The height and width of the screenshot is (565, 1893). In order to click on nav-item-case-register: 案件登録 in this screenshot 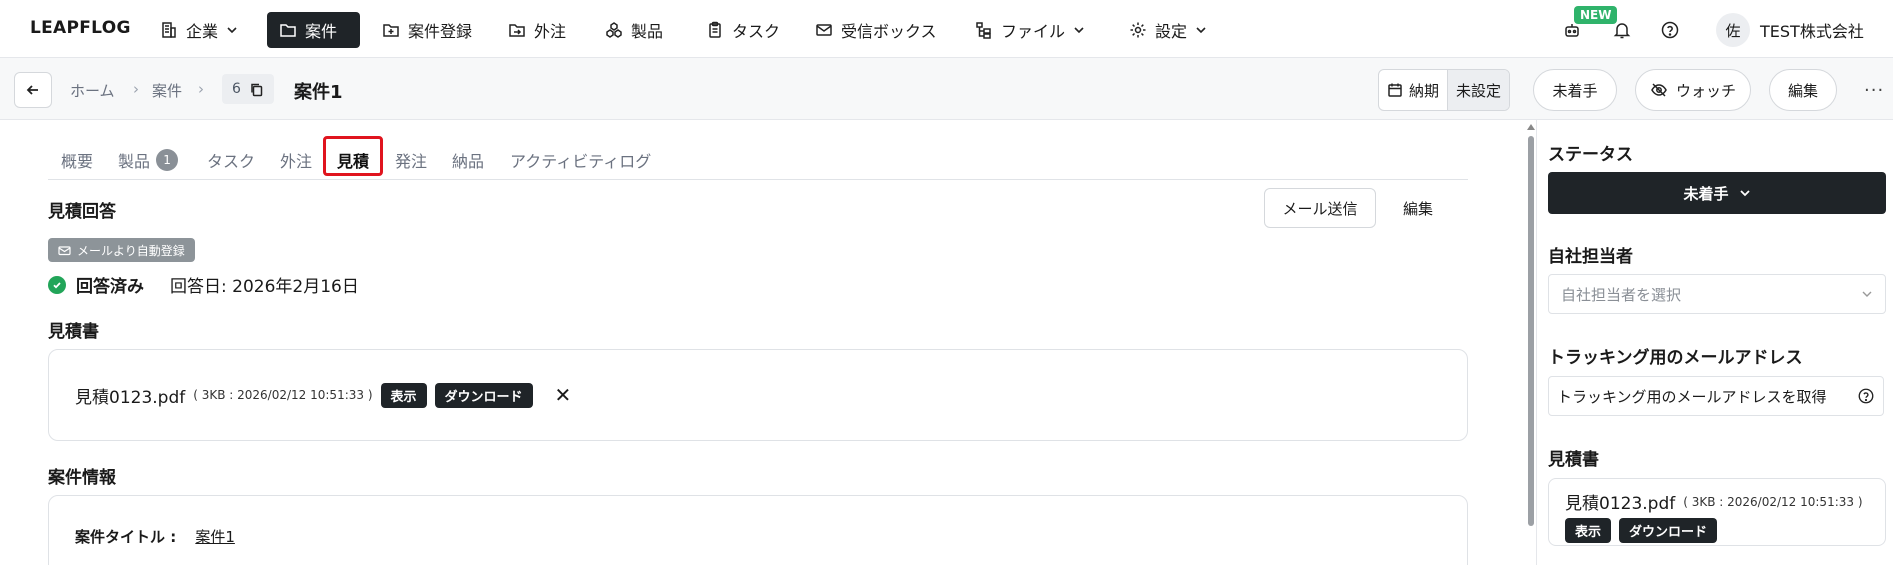, I will do `click(427, 30)`.